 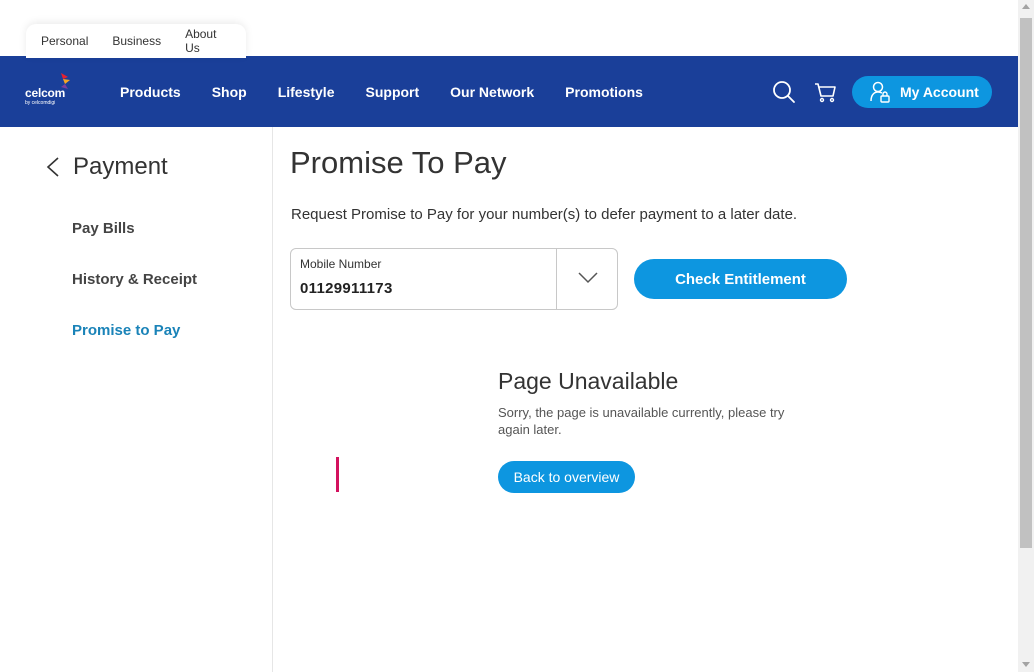 What do you see at coordinates (588, 381) in the screenshot?
I see `unavailable-title: Page Unavailable` at bounding box center [588, 381].